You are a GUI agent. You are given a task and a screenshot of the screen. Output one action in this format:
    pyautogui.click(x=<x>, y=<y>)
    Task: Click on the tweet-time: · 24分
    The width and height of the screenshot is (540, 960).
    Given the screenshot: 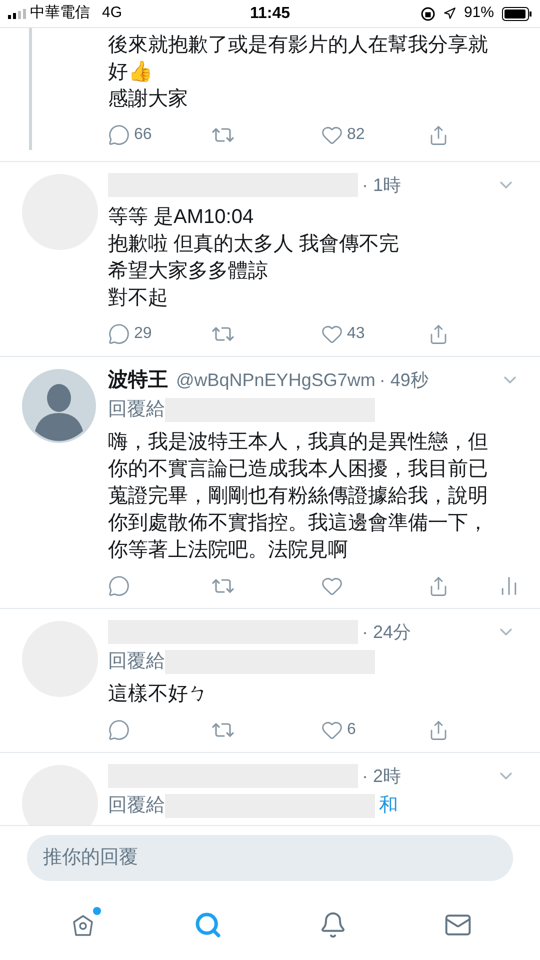 What is the action you would take?
    pyautogui.click(x=387, y=632)
    